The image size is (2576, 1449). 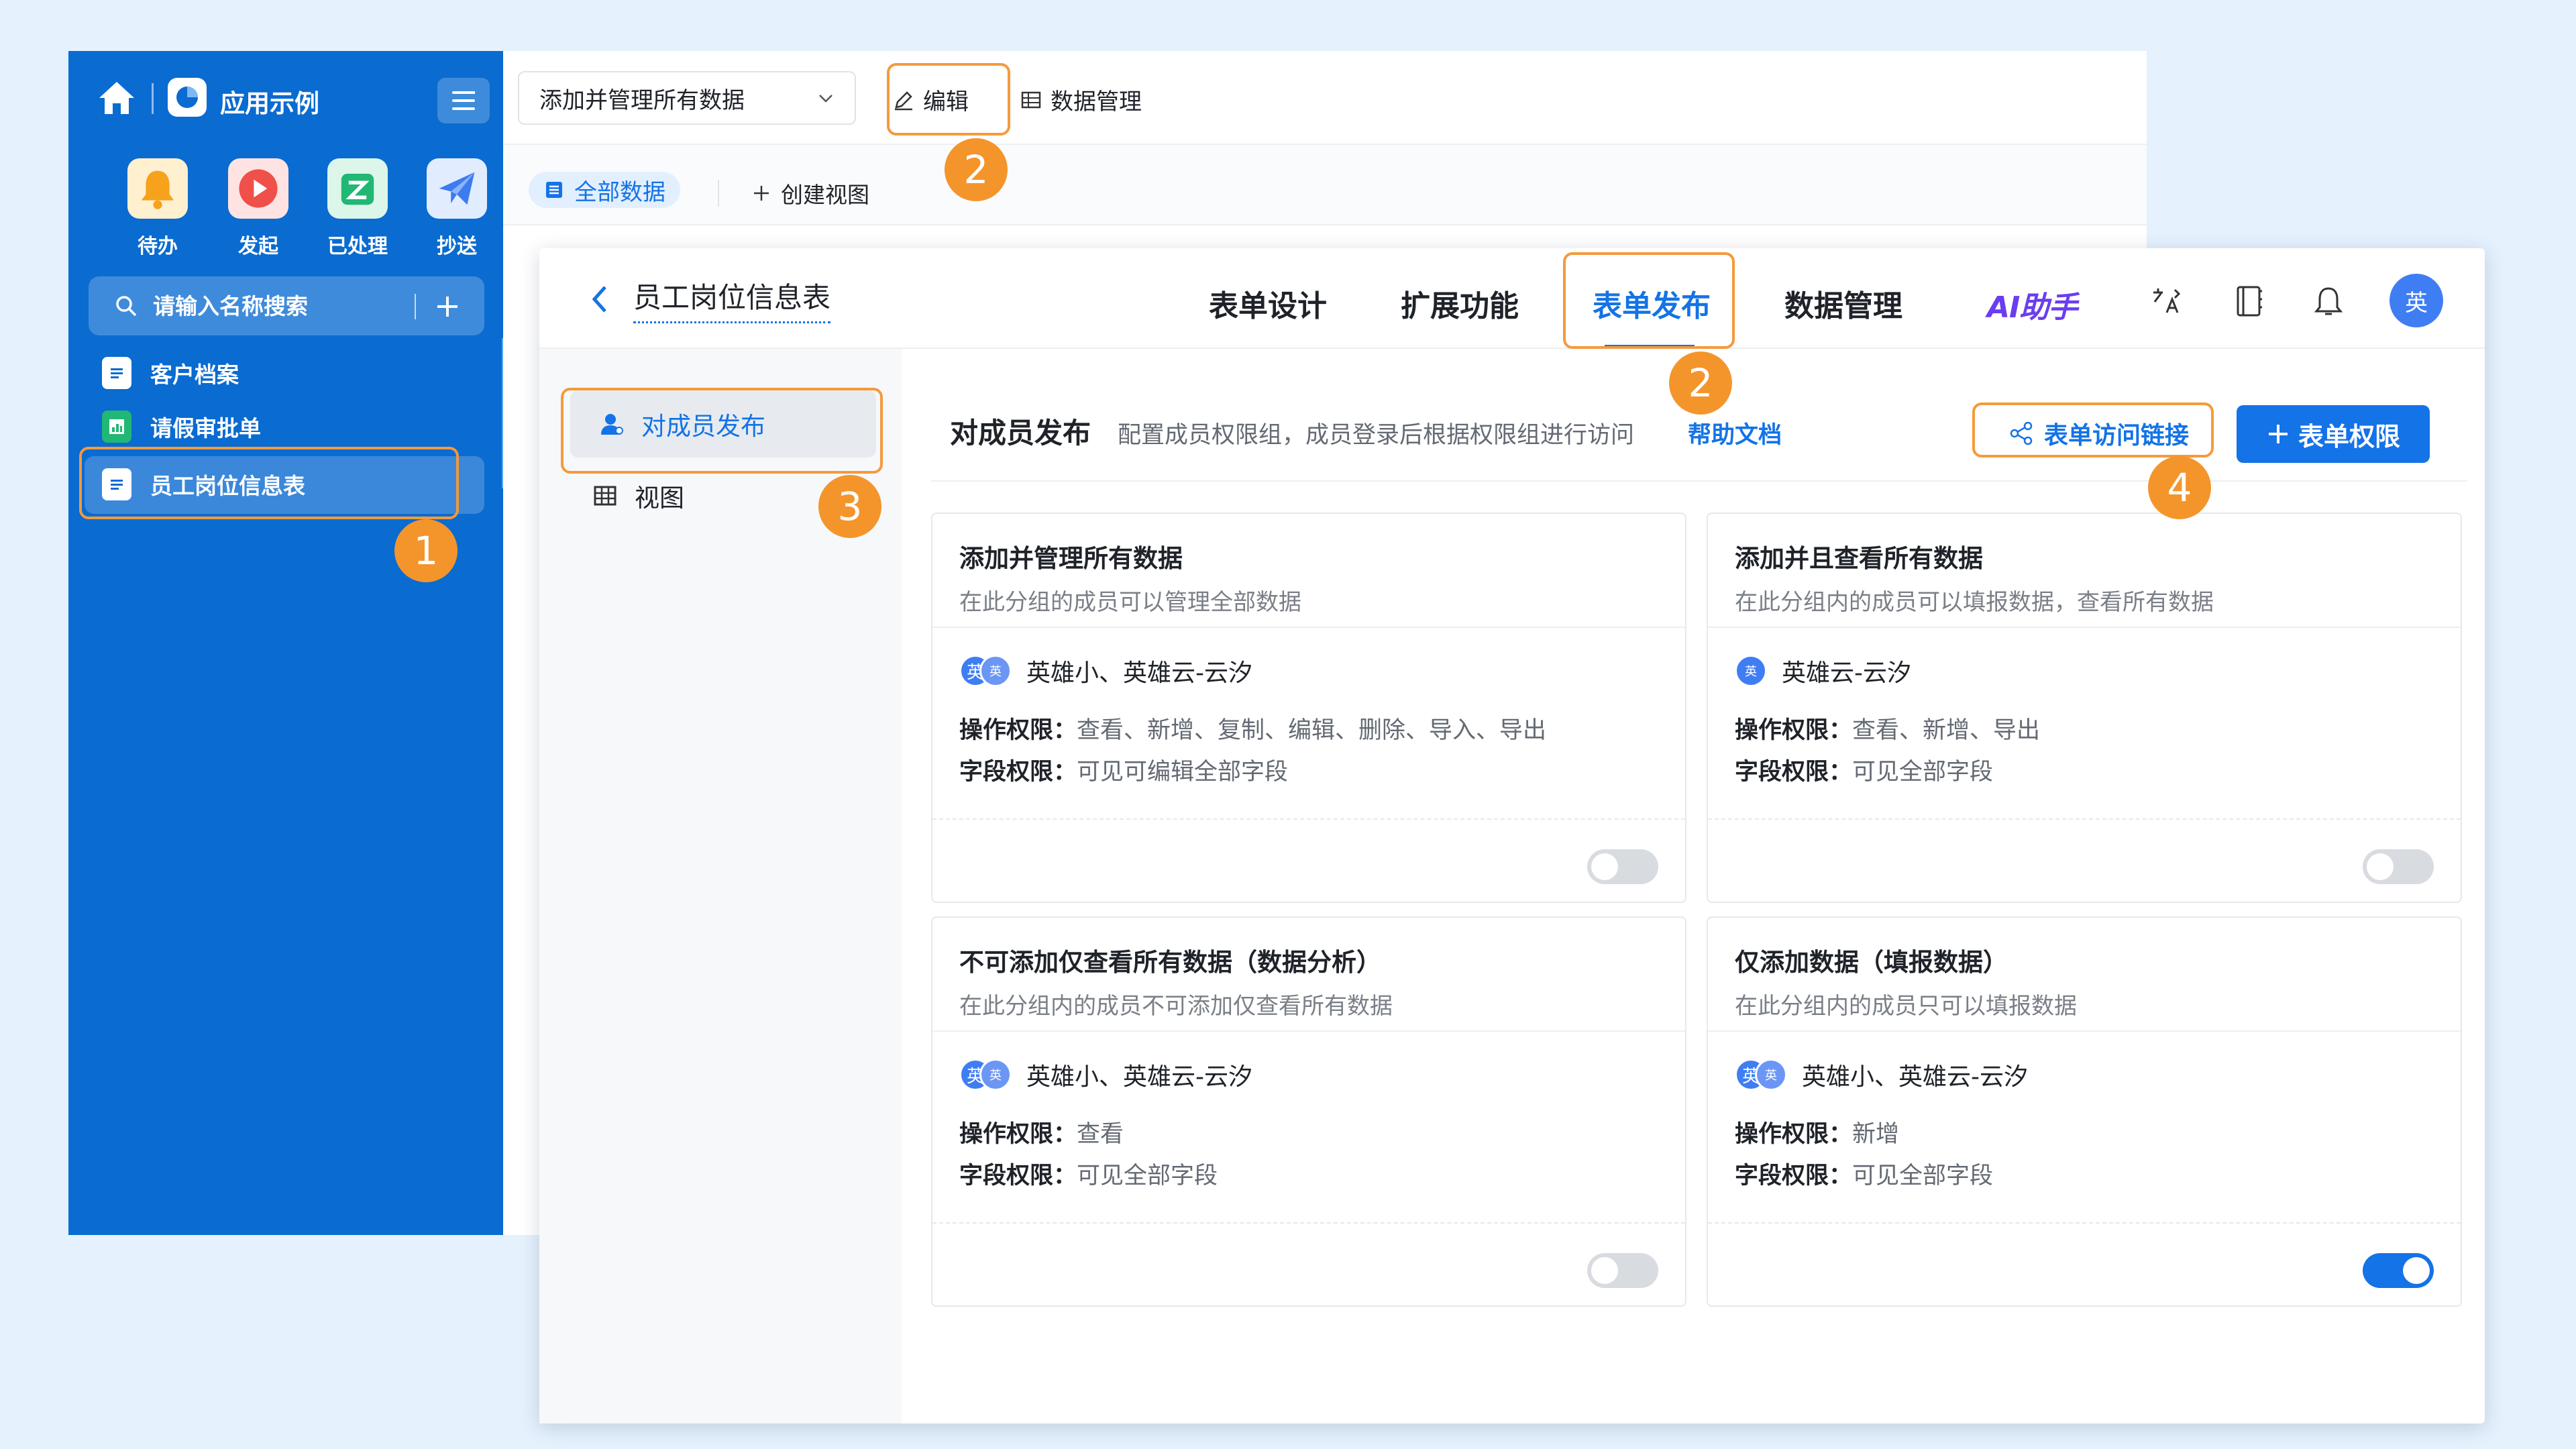 What do you see at coordinates (1183, 772) in the screenshot?
I see `fields-value: 可见可编辑全部字段` at bounding box center [1183, 772].